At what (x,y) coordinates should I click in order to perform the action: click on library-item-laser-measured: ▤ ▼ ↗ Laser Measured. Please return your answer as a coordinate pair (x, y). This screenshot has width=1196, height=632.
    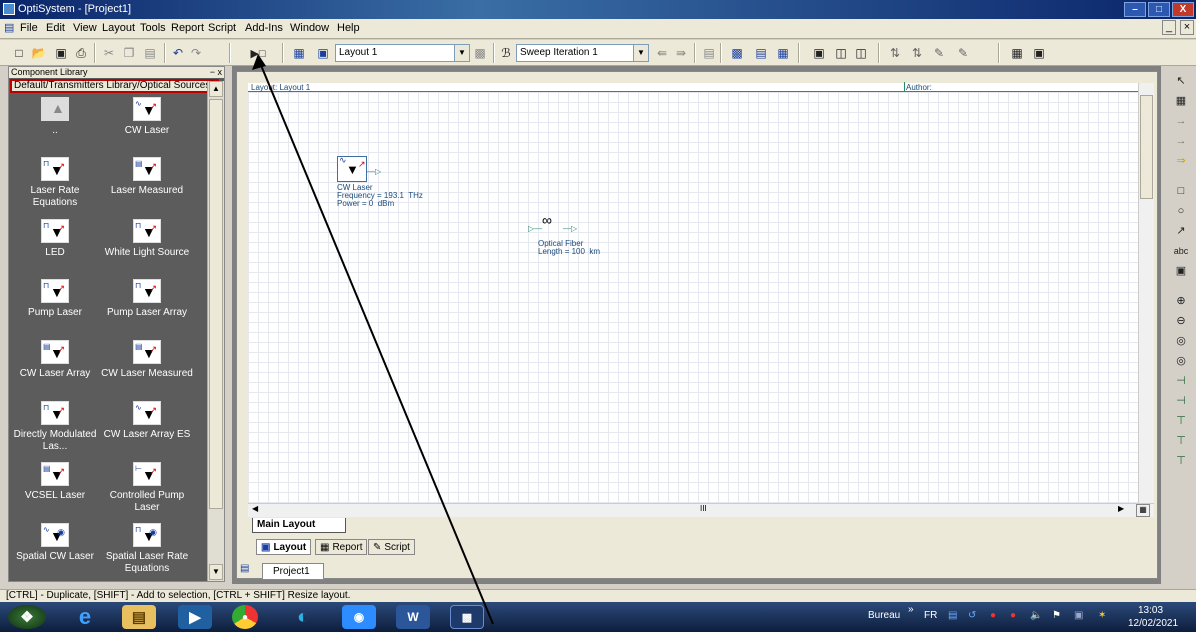
    Looking at the image, I should click on (147, 177).